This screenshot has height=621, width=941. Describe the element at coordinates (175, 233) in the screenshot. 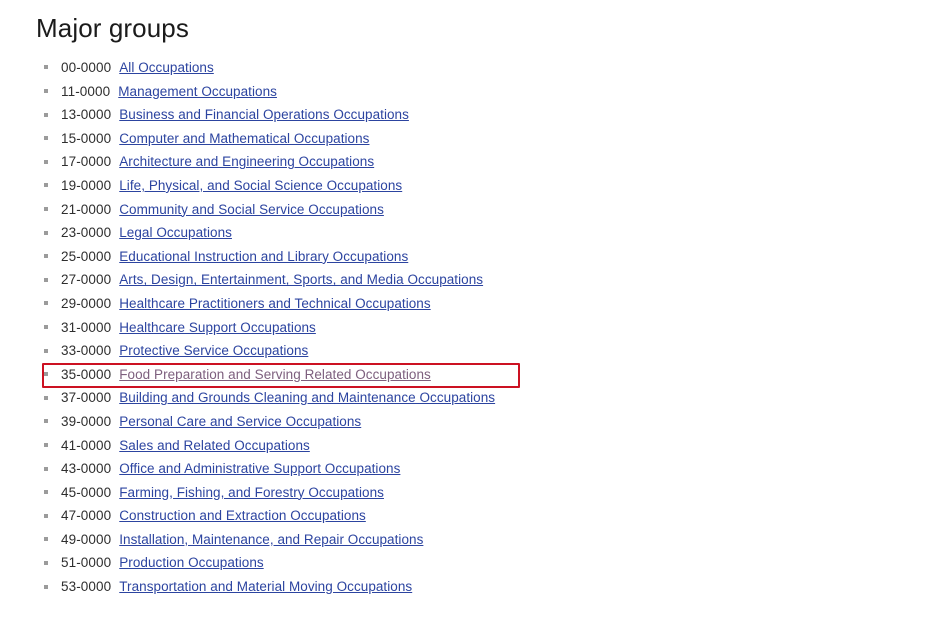

I see `occupation-group-link: Legal Occupations` at that location.